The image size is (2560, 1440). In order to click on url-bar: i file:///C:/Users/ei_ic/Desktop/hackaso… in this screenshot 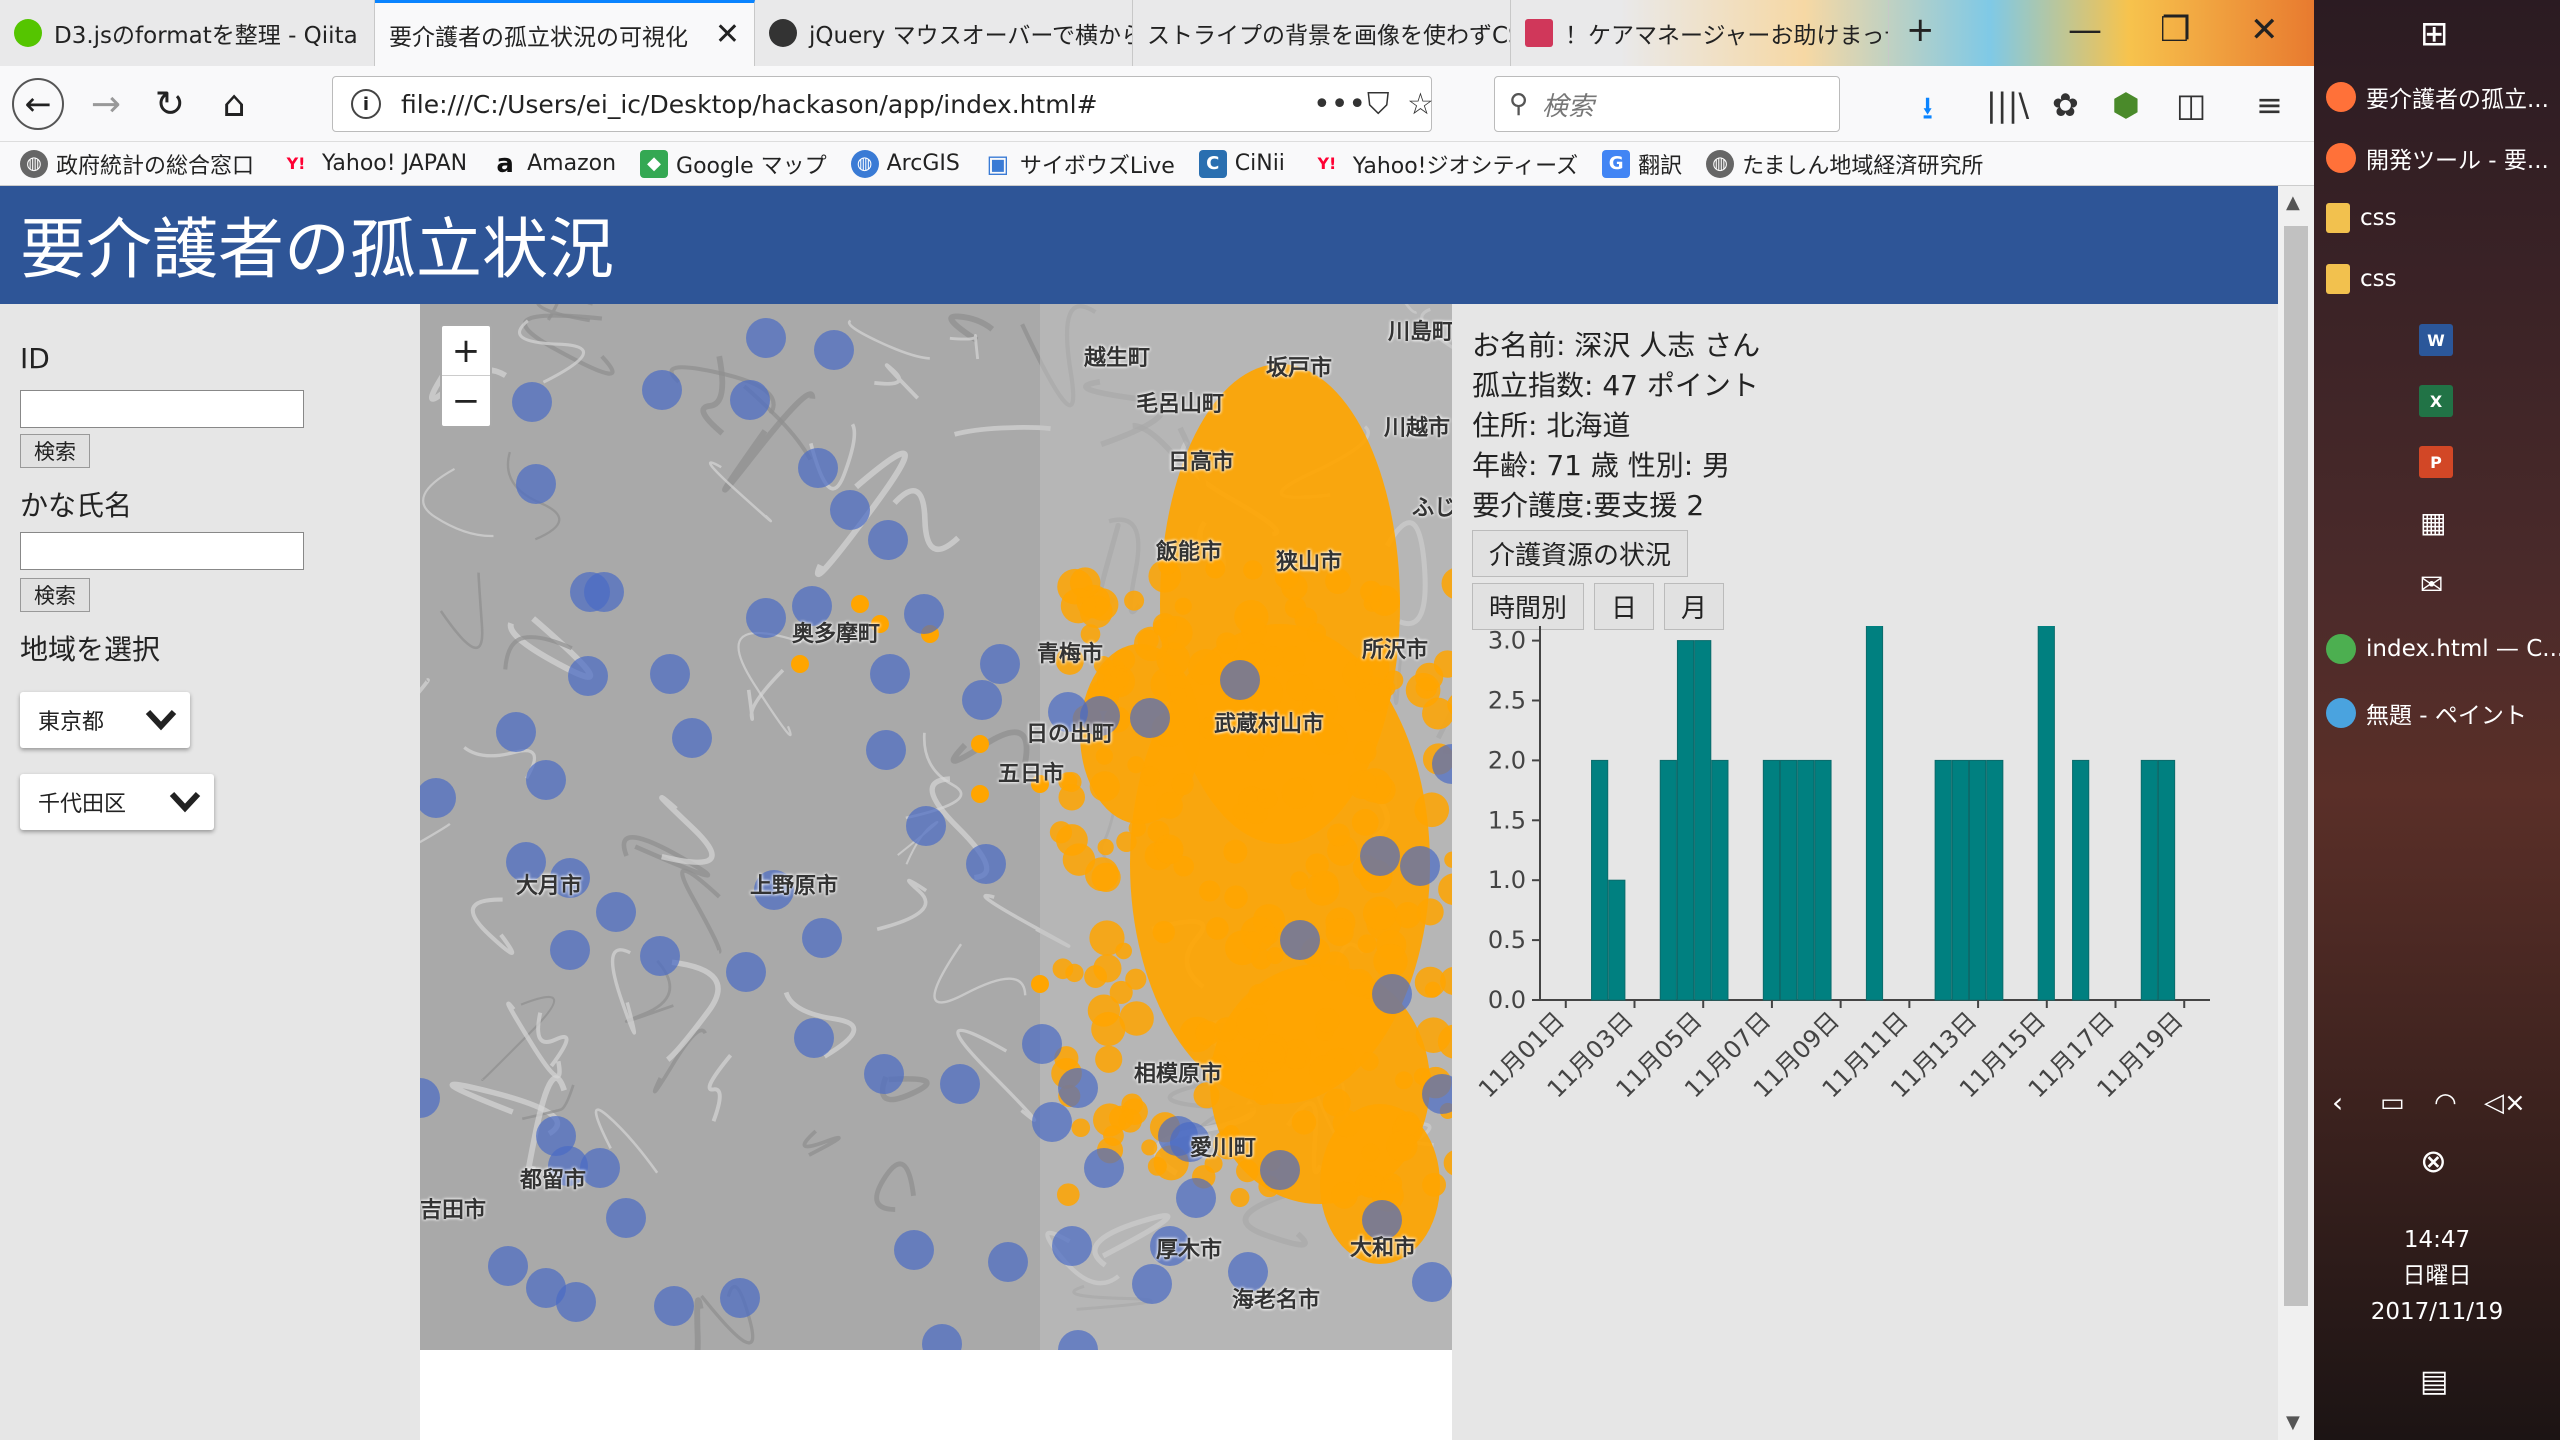, I will do `click(883, 104)`.